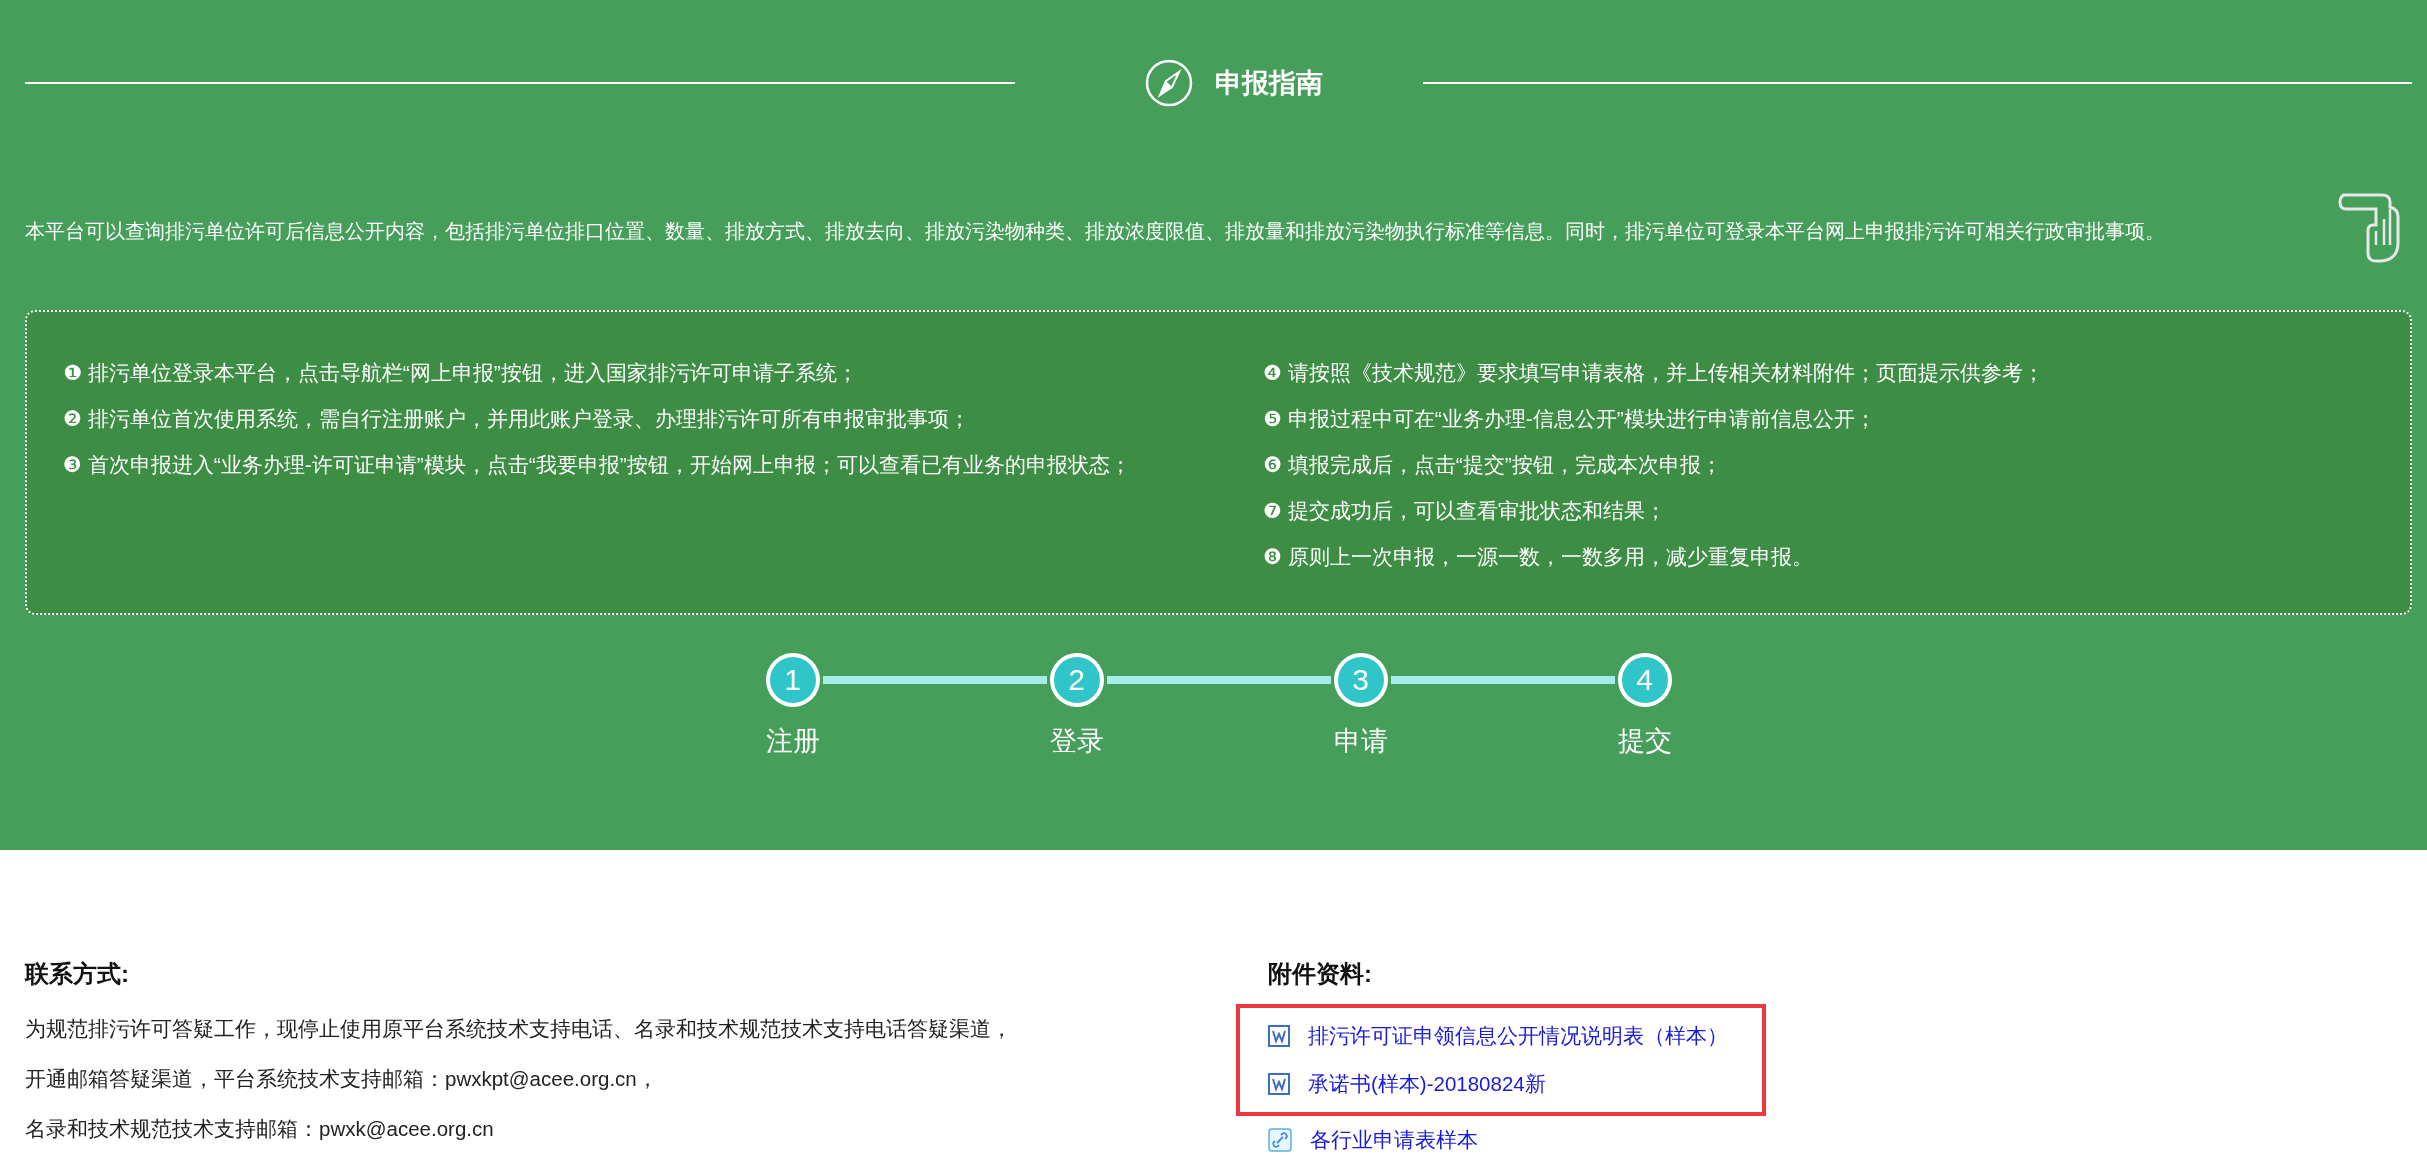 This screenshot has width=2427, height=1172. Describe the element at coordinates (1644, 741) in the screenshot. I see `step-label: 提交` at that location.